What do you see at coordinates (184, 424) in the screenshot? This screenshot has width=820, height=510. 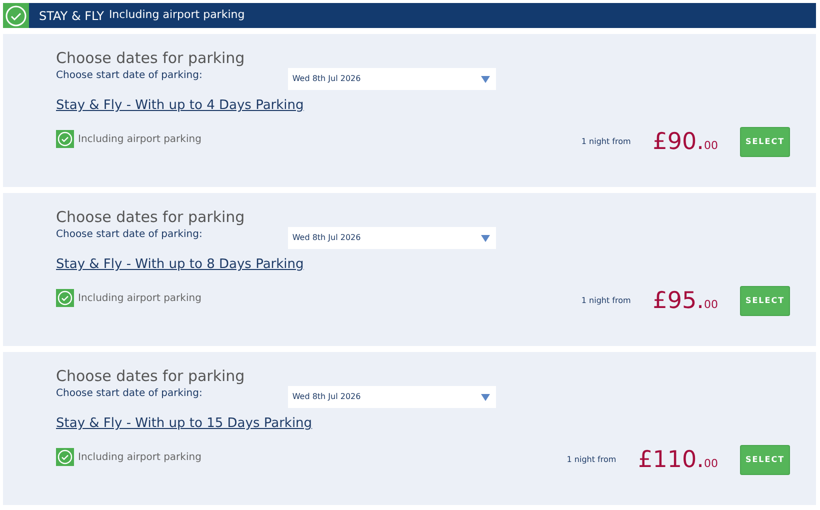 I see `offer-link: Stay & Fly - With up to 15 Days Parking` at bounding box center [184, 424].